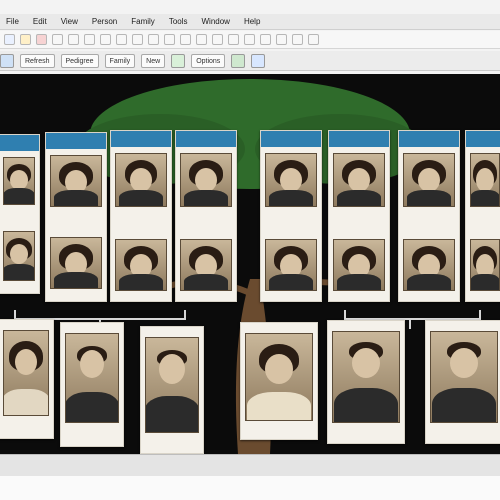 The width and height of the screenshot is (500, 500). What do you see at coordinates (297, 39) in the screenshot?
I see `settings-icon` at bounding box center [297, 39].